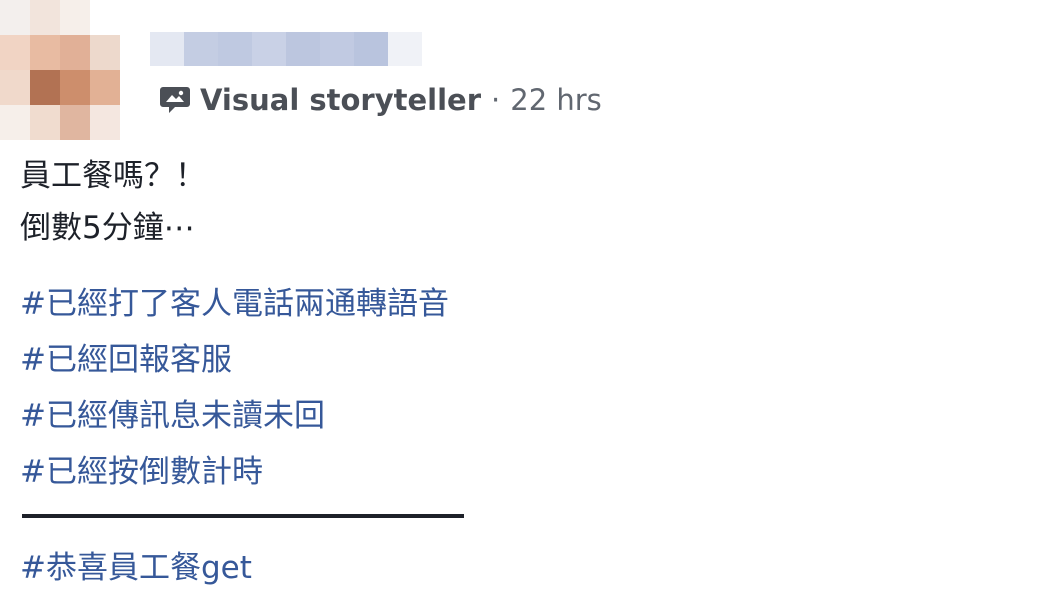  What do you see at coordinates (234, 304) in the screenshot?
I see `hashtag-link: #已經打了客人電話兩通轉語音` at bounding box center [234, 304].